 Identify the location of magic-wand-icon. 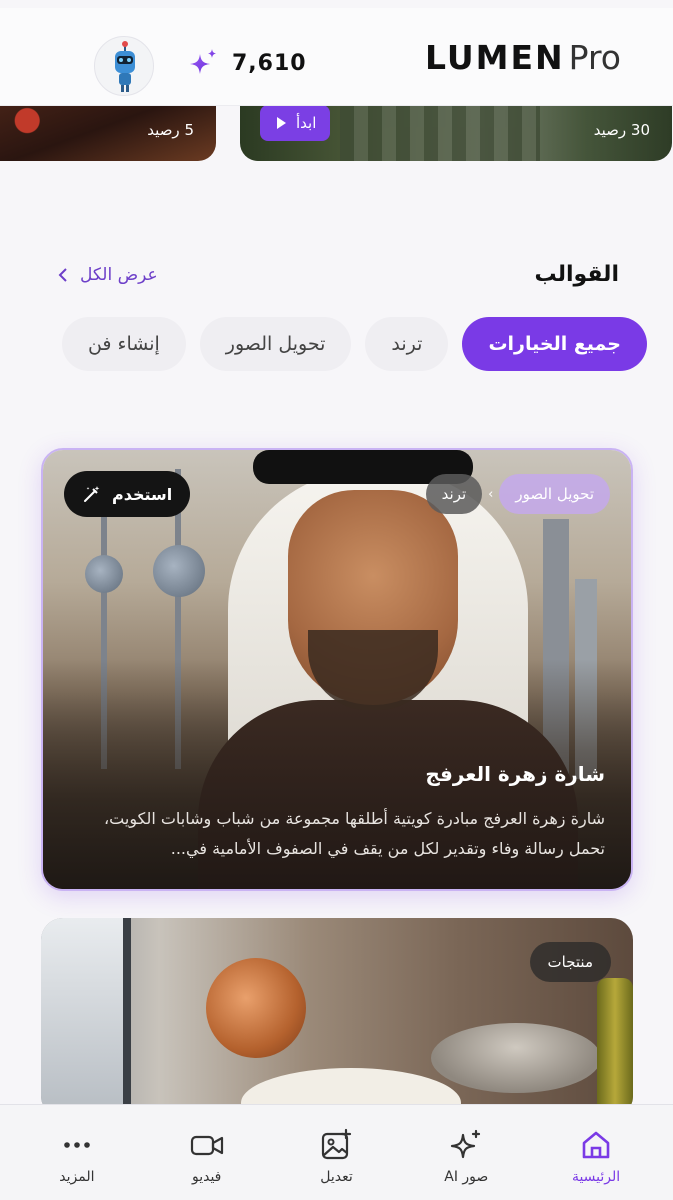
(92, 494).